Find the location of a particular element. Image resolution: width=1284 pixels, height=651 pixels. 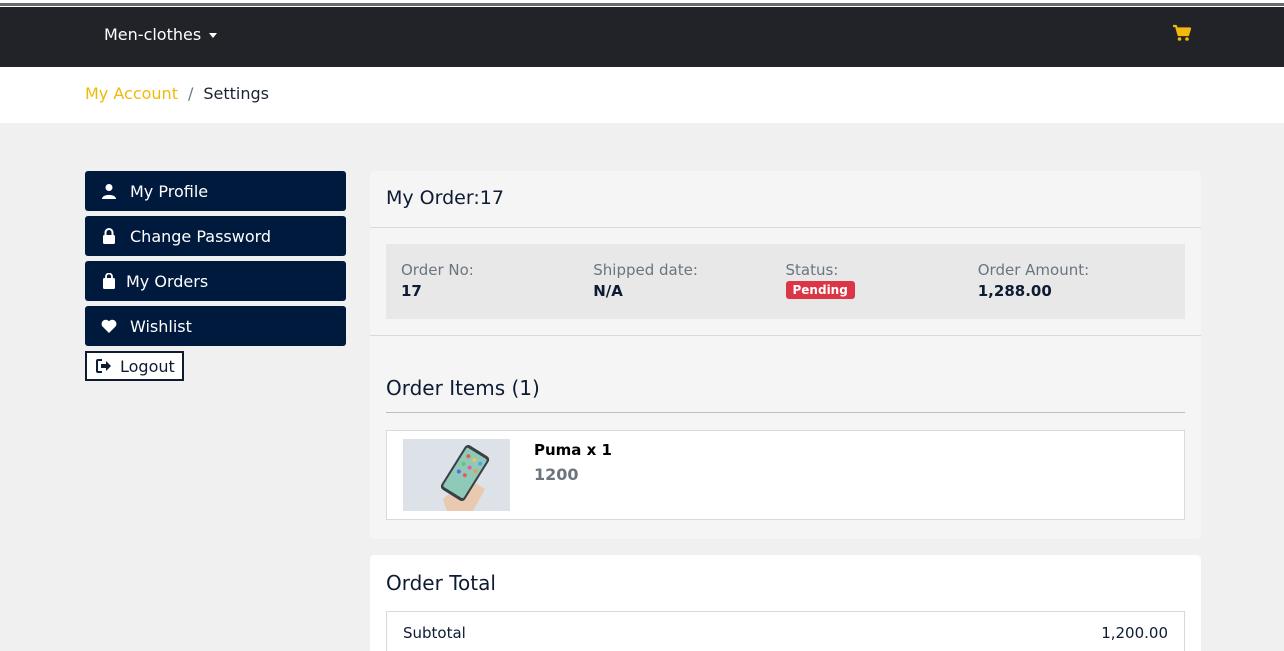

item-name: Puma x 1 is located at coordinates (573, 450).